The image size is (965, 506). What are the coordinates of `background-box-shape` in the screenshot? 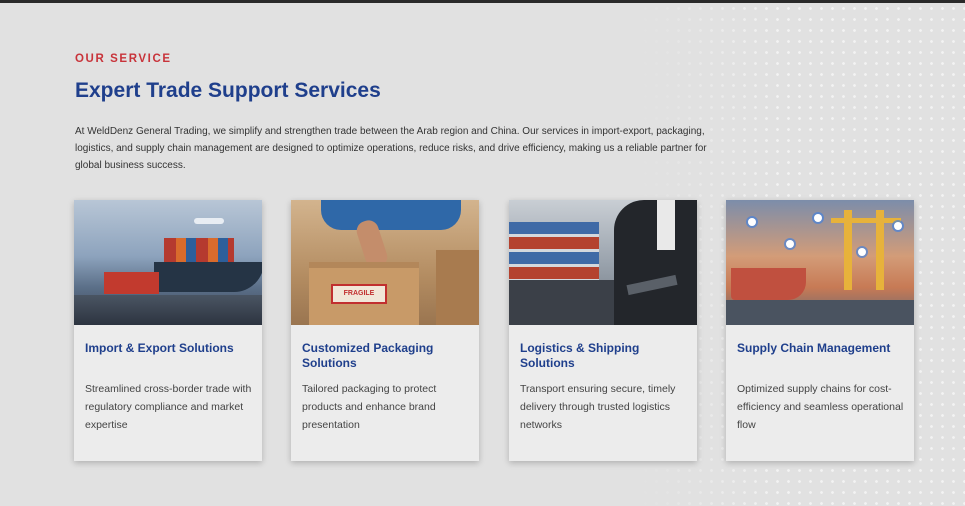 It's located at (457, 287).